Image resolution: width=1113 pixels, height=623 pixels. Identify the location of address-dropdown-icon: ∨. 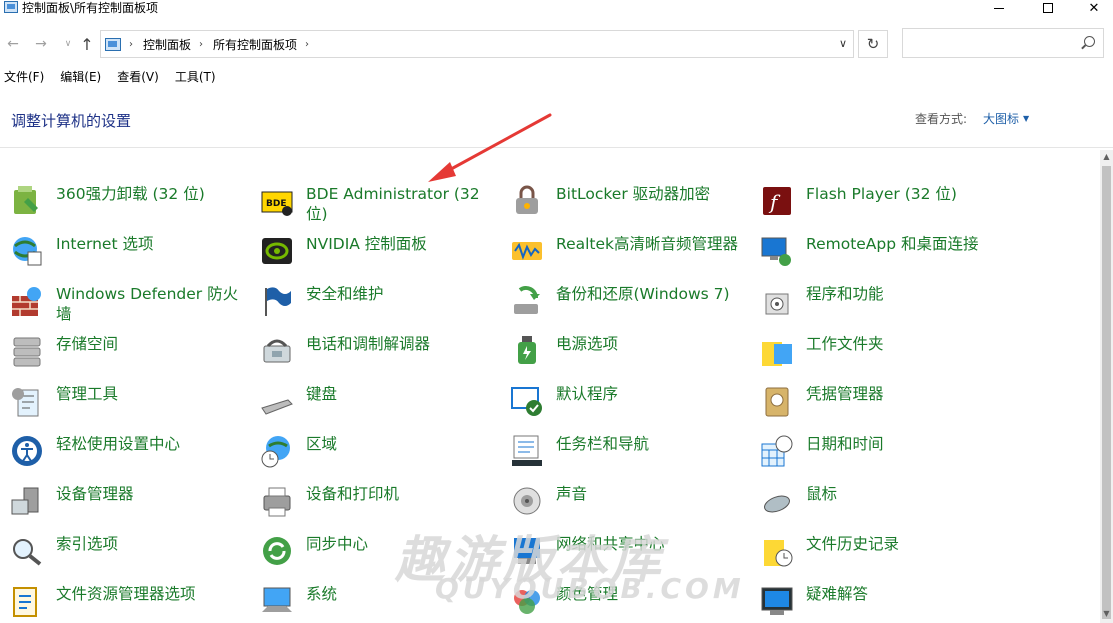
(843, 43).